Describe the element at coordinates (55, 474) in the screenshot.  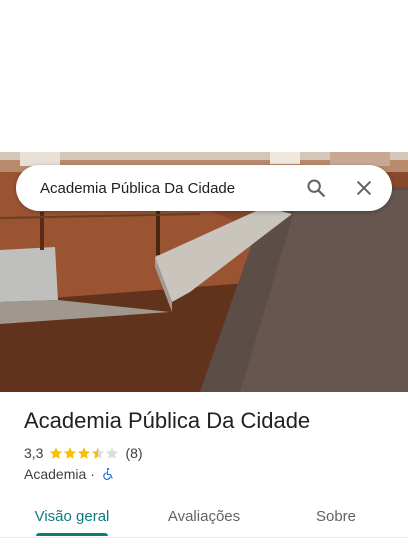
I see `place-category: Academia` at that location.